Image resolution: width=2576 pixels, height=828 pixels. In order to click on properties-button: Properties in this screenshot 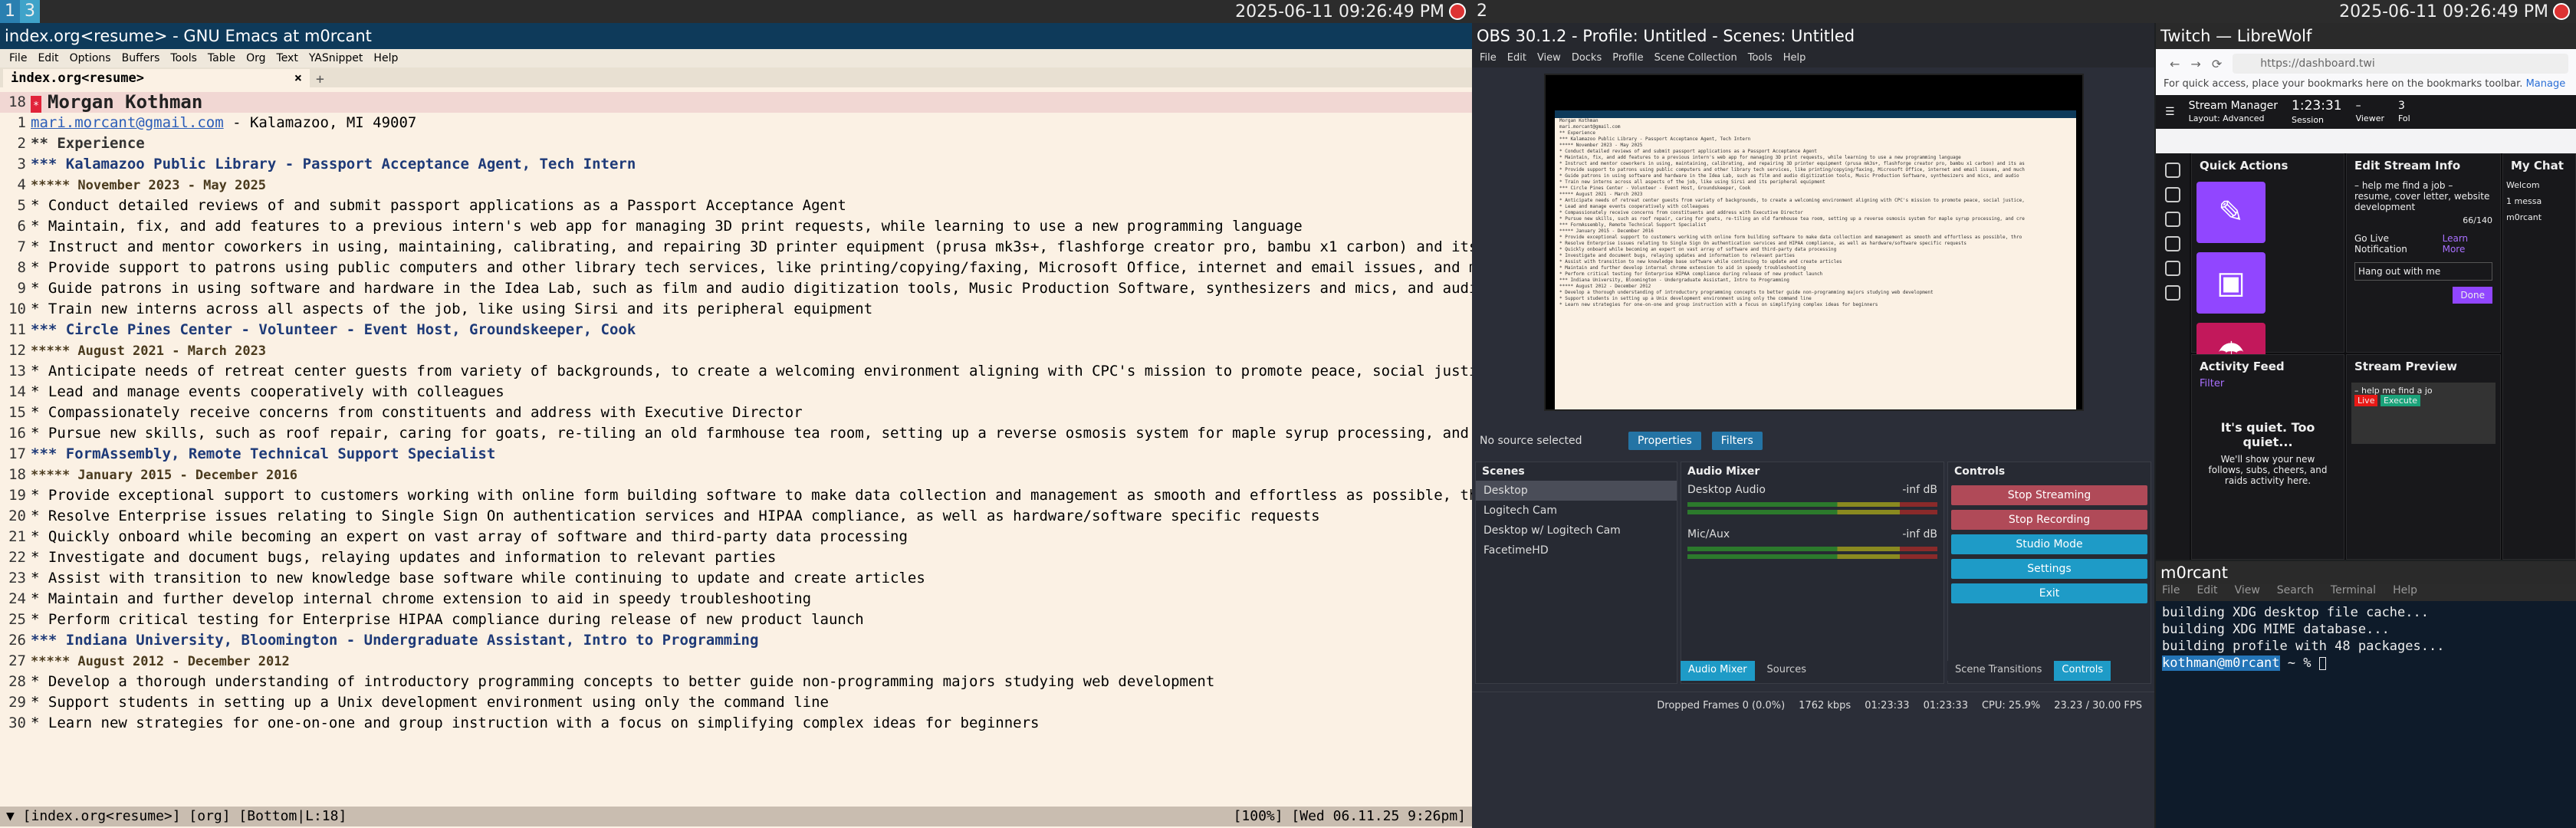, I will do `click(1664, 441)`.